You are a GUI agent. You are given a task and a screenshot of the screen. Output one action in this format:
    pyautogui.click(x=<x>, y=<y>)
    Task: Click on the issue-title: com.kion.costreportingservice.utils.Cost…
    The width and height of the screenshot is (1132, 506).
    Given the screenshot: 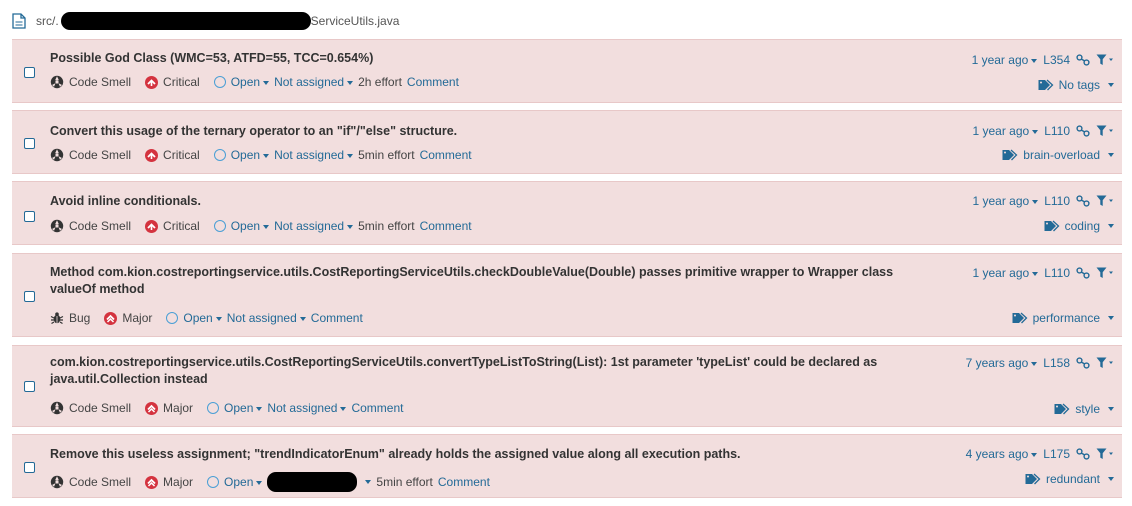 What is the action you would take?
    pyautogui.click(x=475, y=371)
    